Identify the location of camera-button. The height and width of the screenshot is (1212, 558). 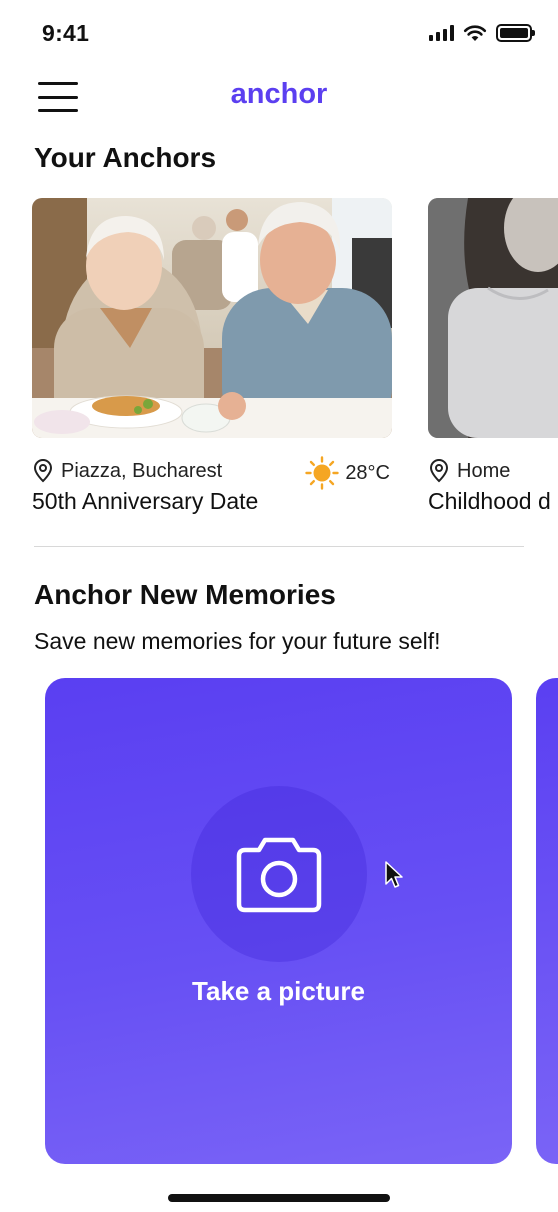
(279, 874).